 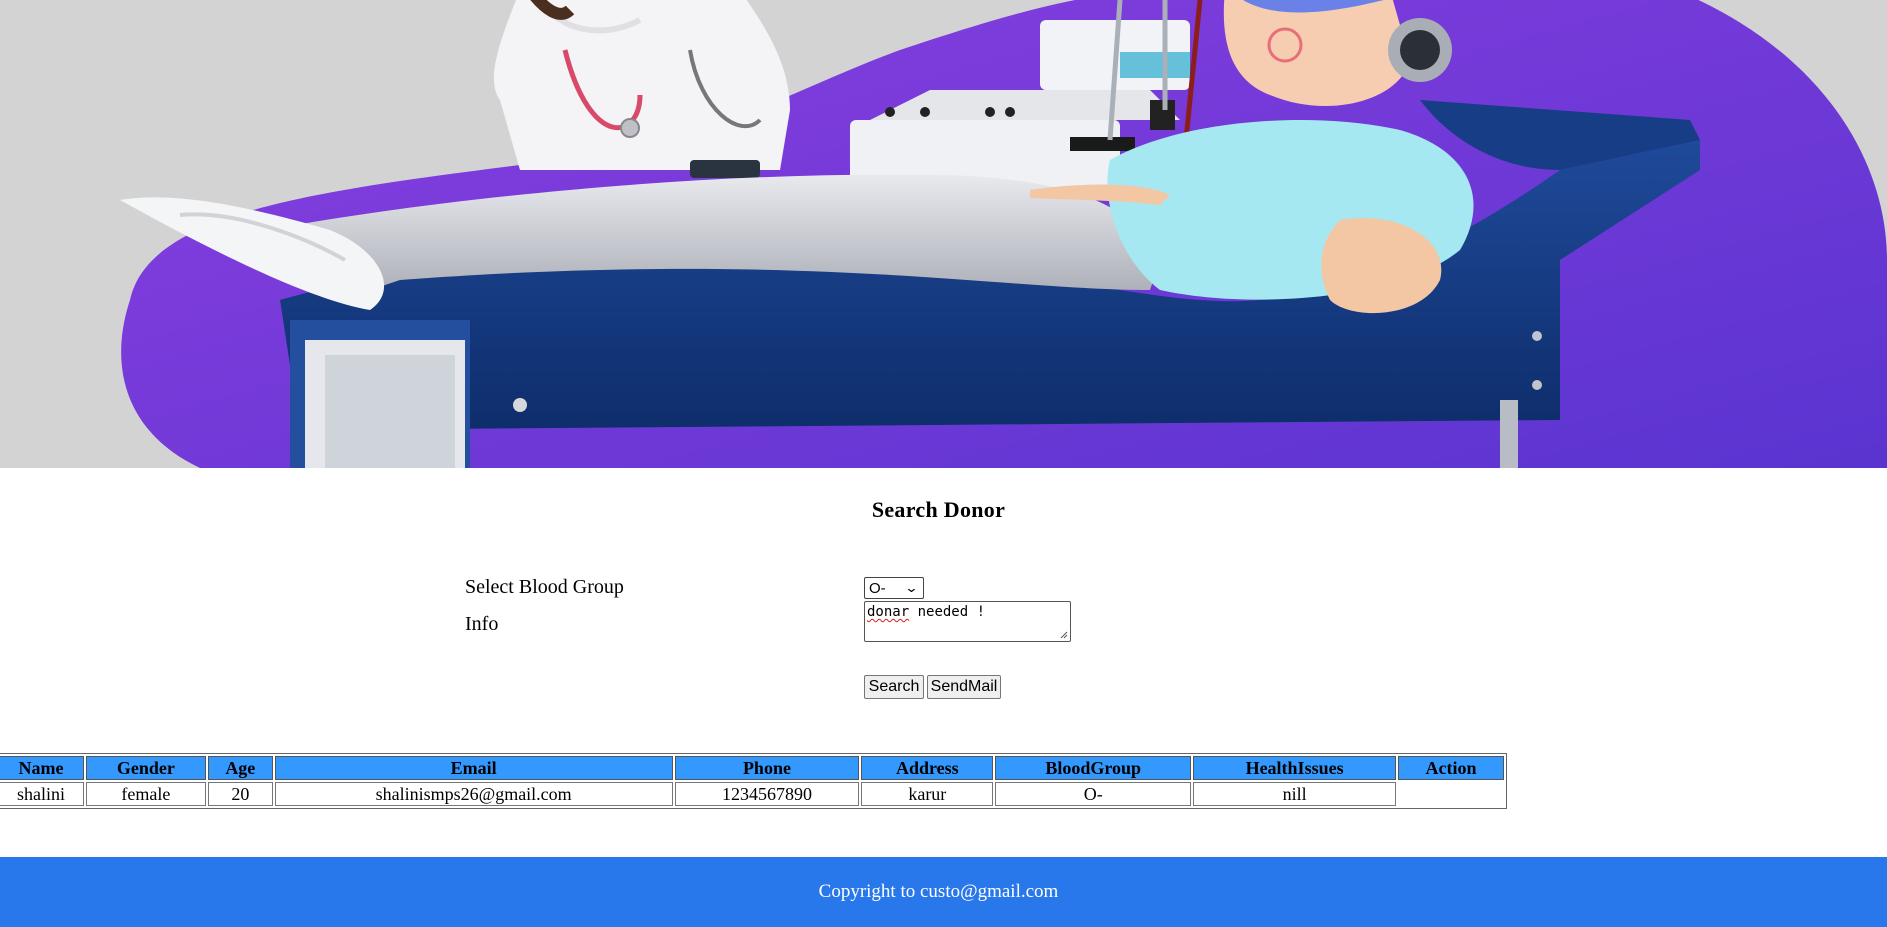 I want to click on col-header-name: Name, so click(x=42, y=768).